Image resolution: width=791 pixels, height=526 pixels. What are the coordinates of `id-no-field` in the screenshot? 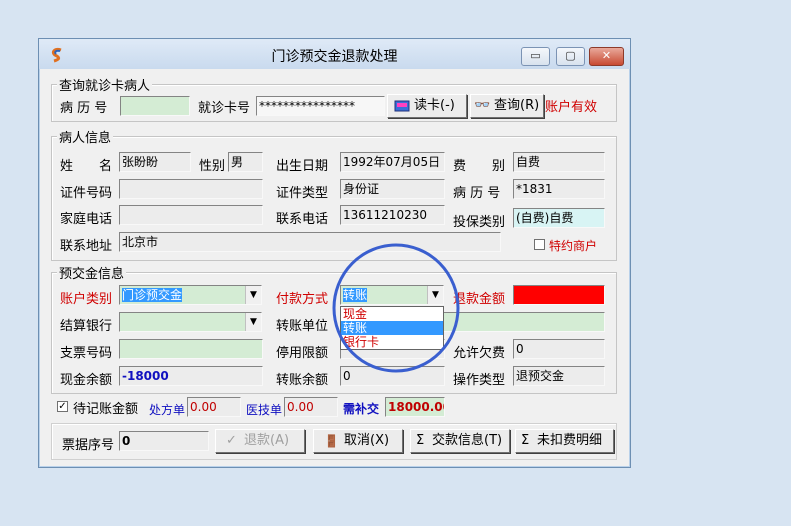 It's located at (191, 189).